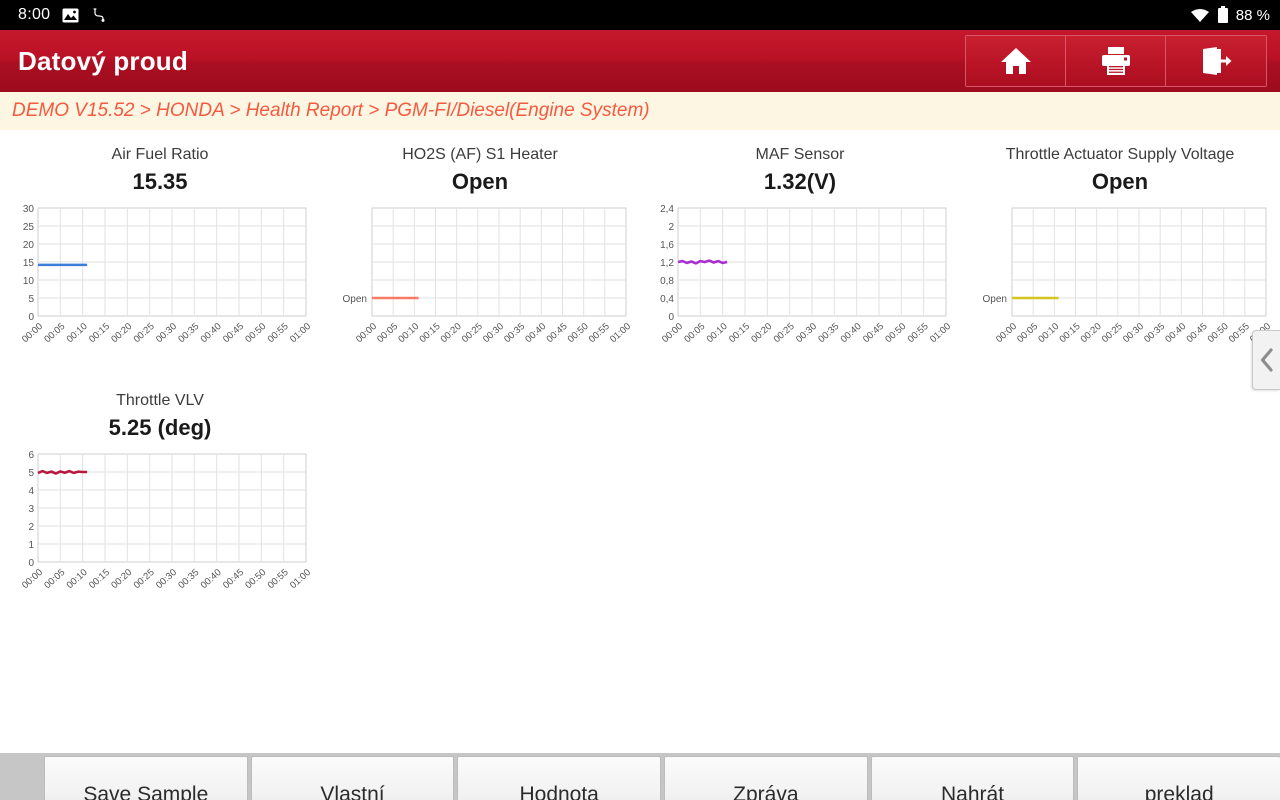 This screenshot has width=1280, height=800. I want to click on home-icon, so click(1015, 61).